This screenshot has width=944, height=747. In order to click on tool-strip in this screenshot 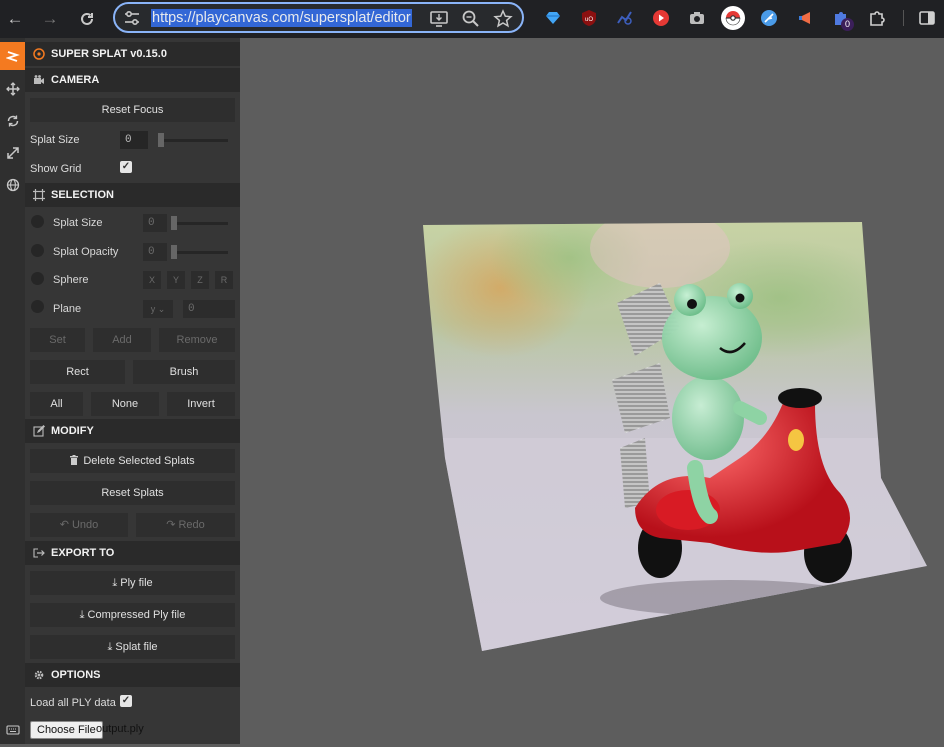, I will do `click(12, 391)`.